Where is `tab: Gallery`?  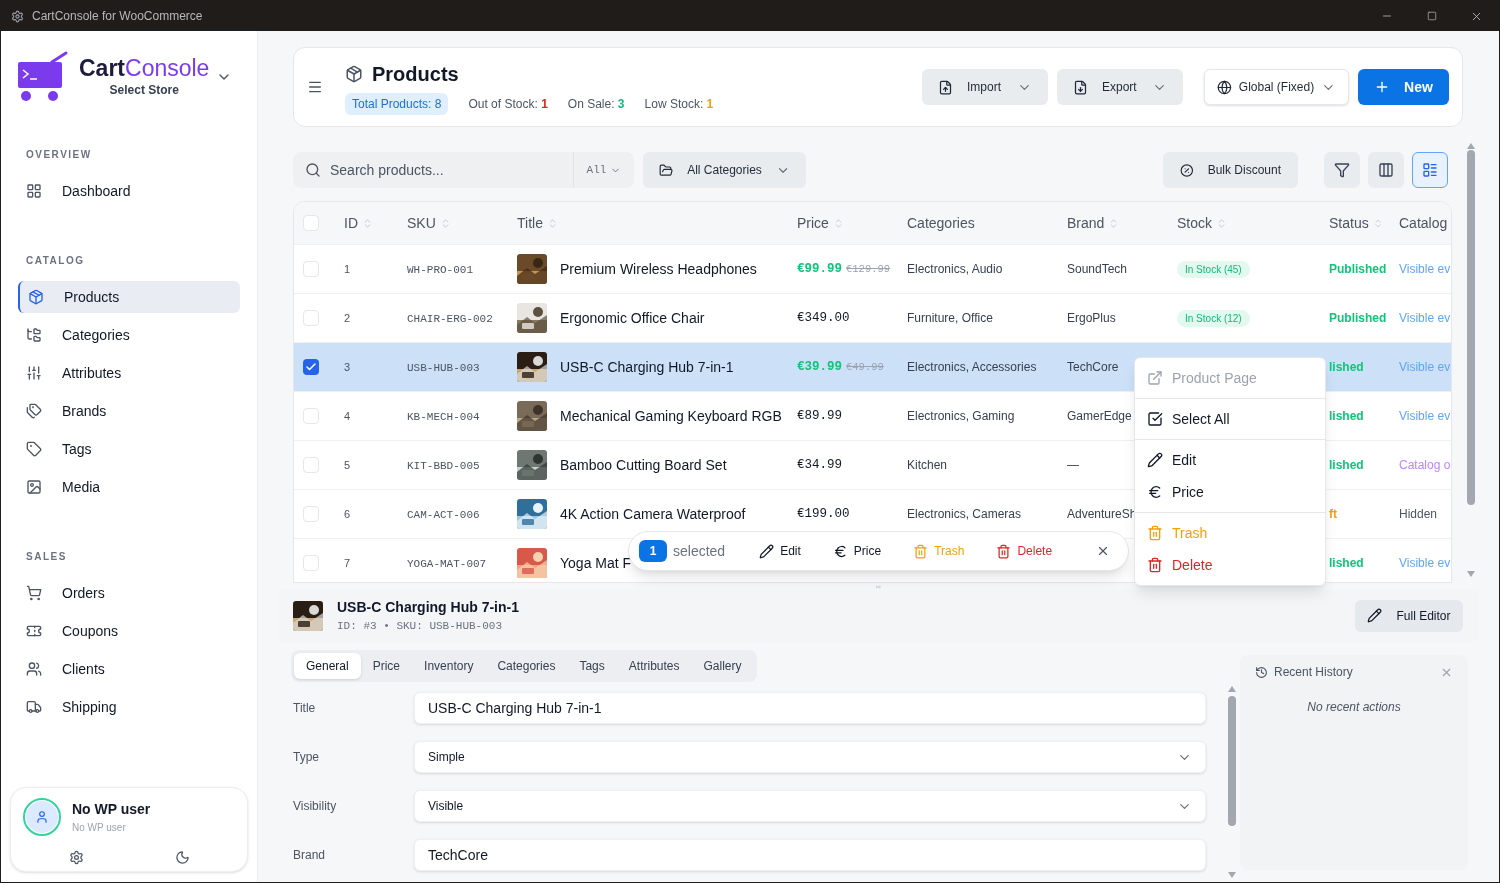 tab: Gallery is located at coordinates (722, 666).